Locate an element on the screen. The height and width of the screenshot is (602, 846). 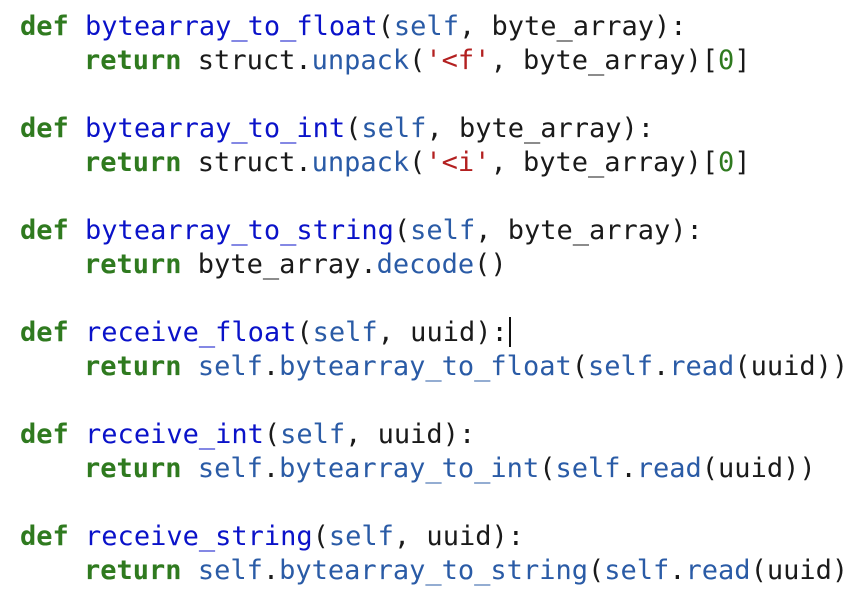
code-token-fn: receive_int is located at coordinates (174, 434).